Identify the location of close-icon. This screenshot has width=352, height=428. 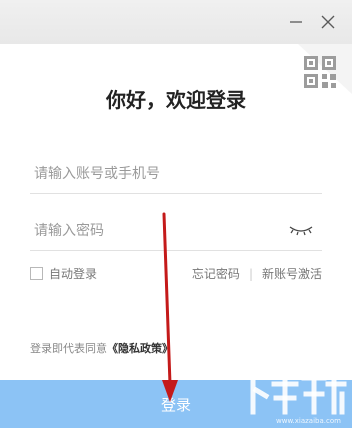
(328, 22).